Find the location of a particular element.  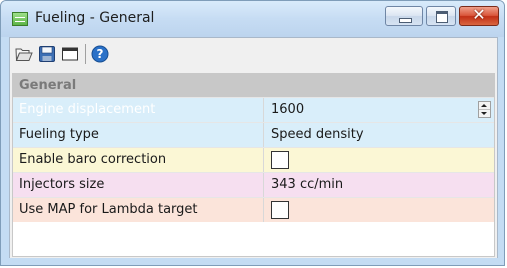

minimize-icon is located at coordinates (405, 20).